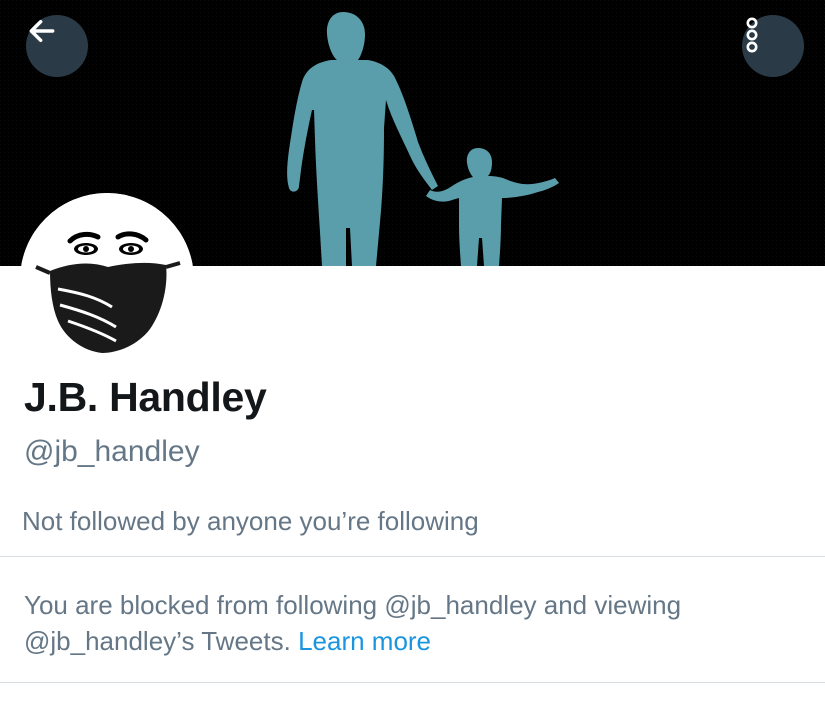 The width and height of the screenshot is (825, 706). What do you see at coordinates (364, 641) in the screenshot?
I see `learn-more-link: Learn more` at bounding box center [364, 641].